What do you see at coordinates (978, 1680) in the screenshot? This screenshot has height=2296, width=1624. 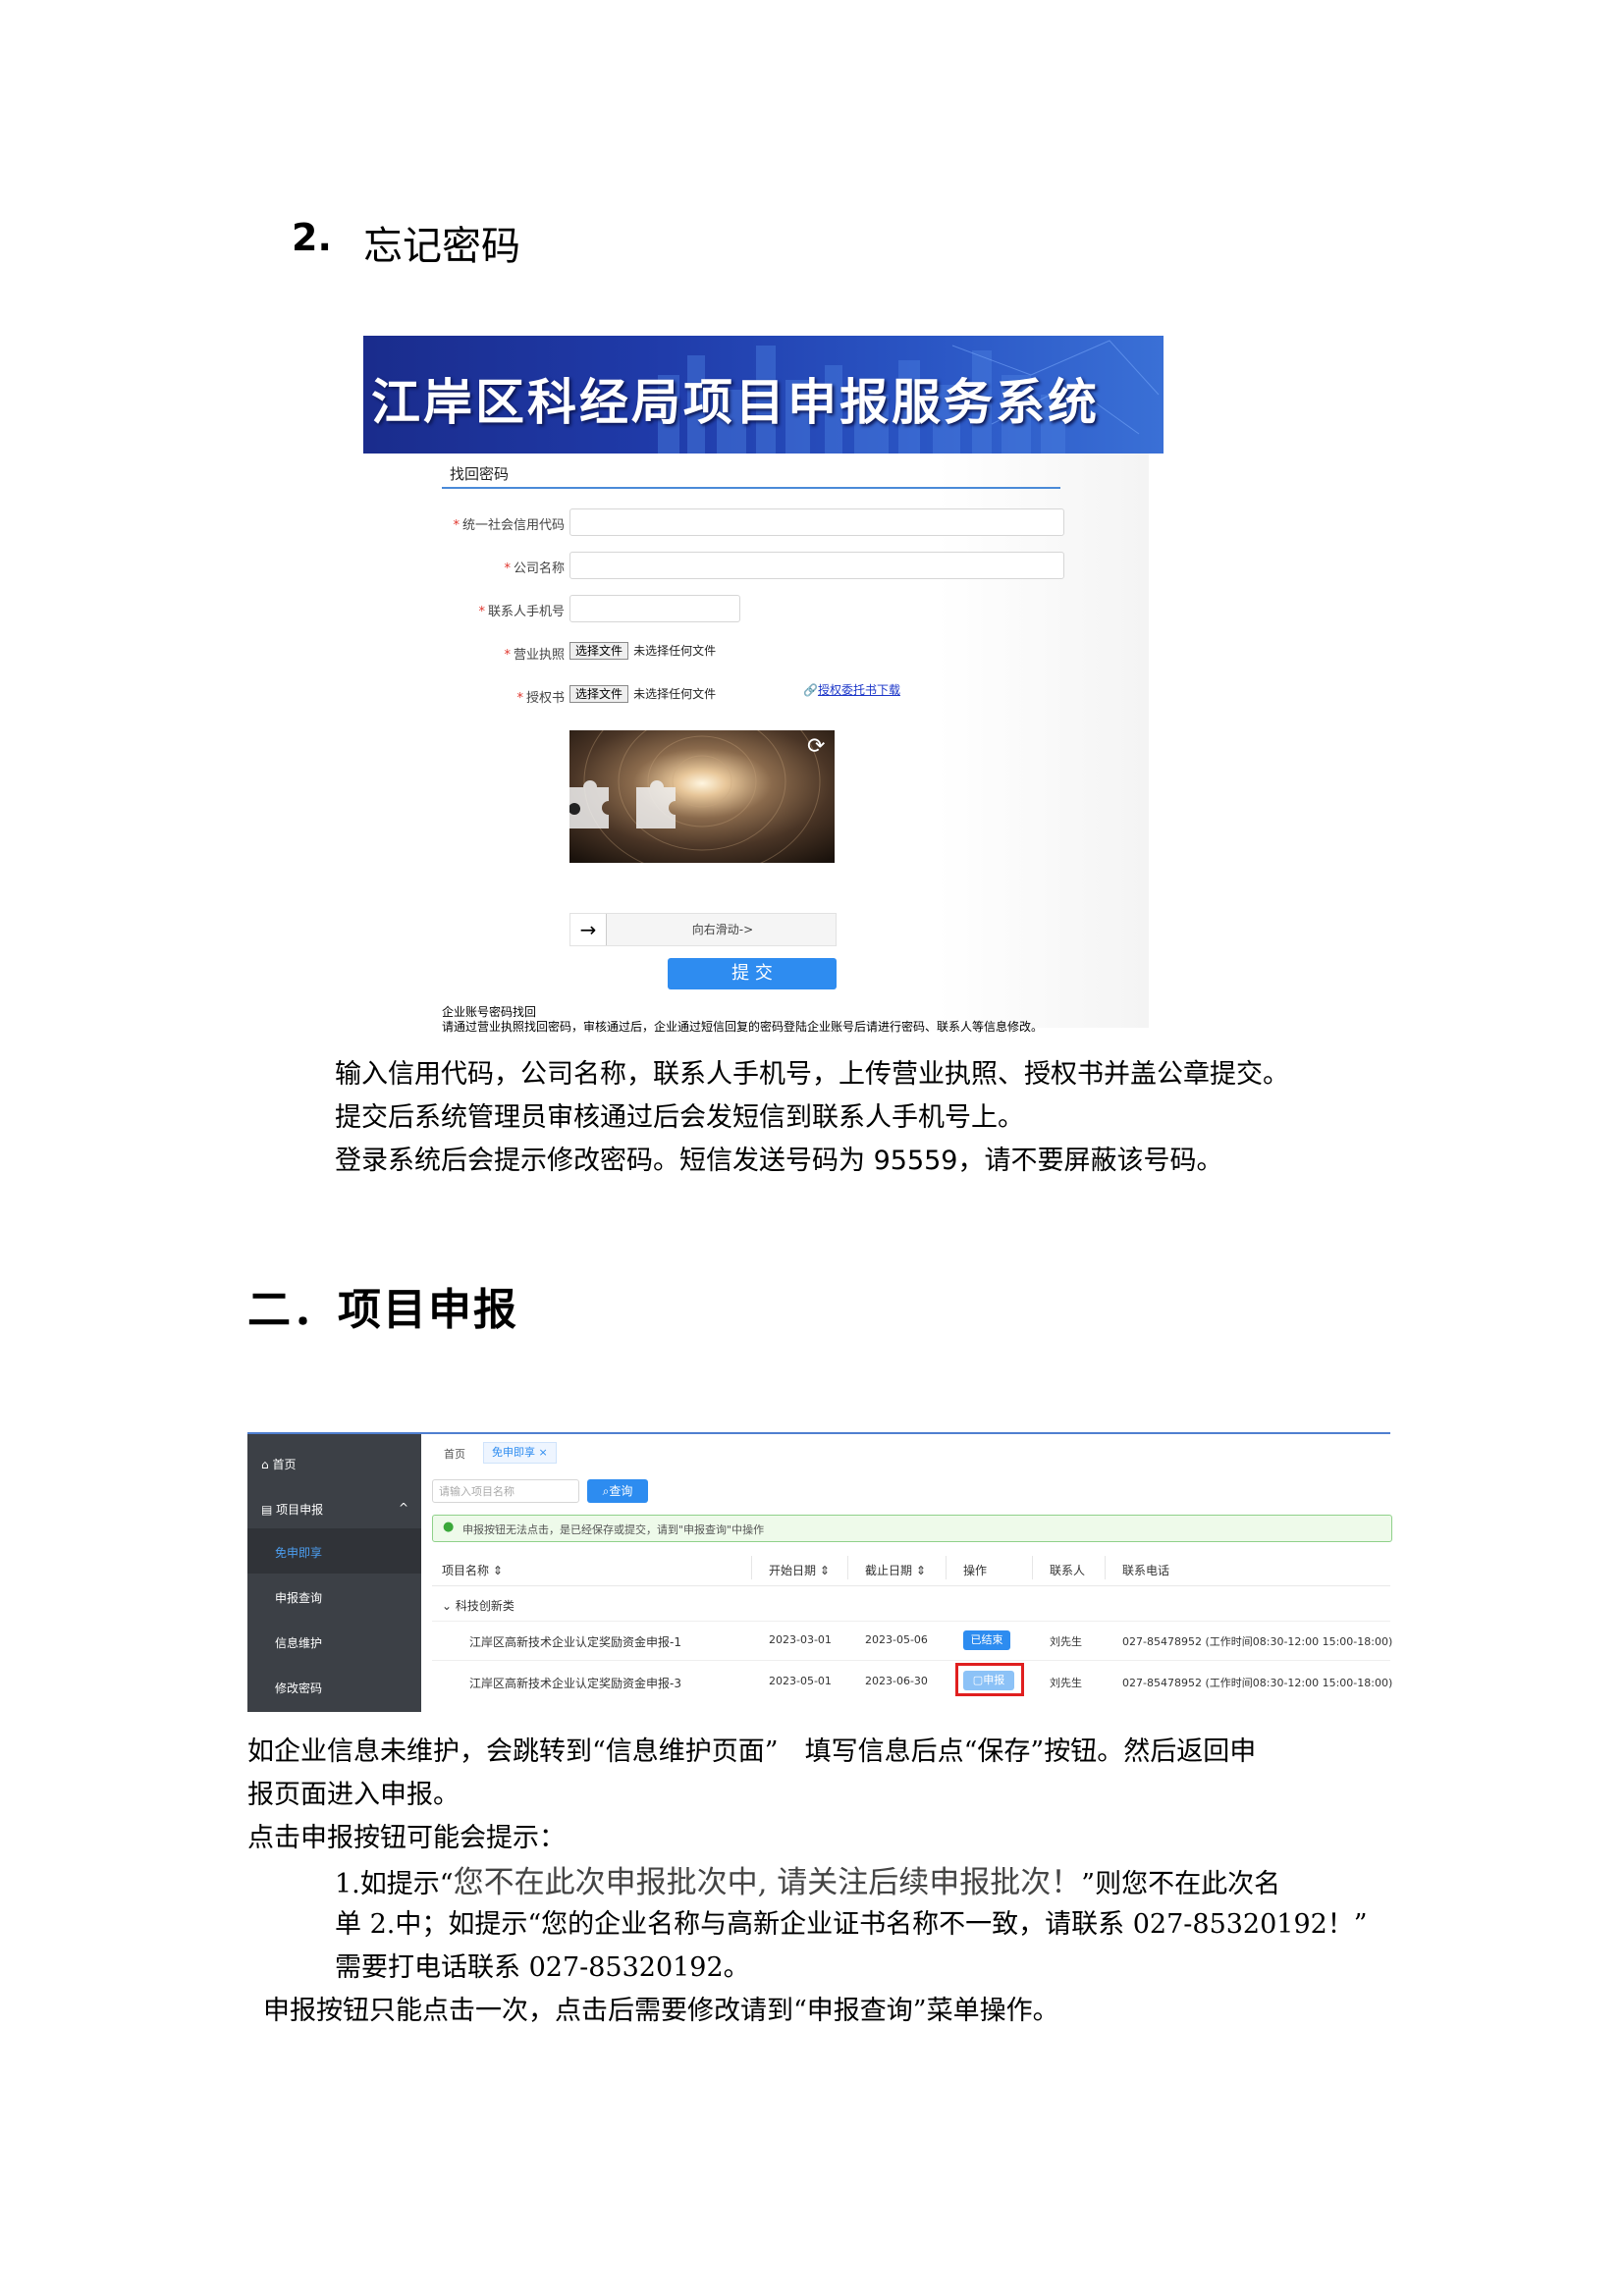 I see `document-icon: ▢` at bounding box center [978, 1680].